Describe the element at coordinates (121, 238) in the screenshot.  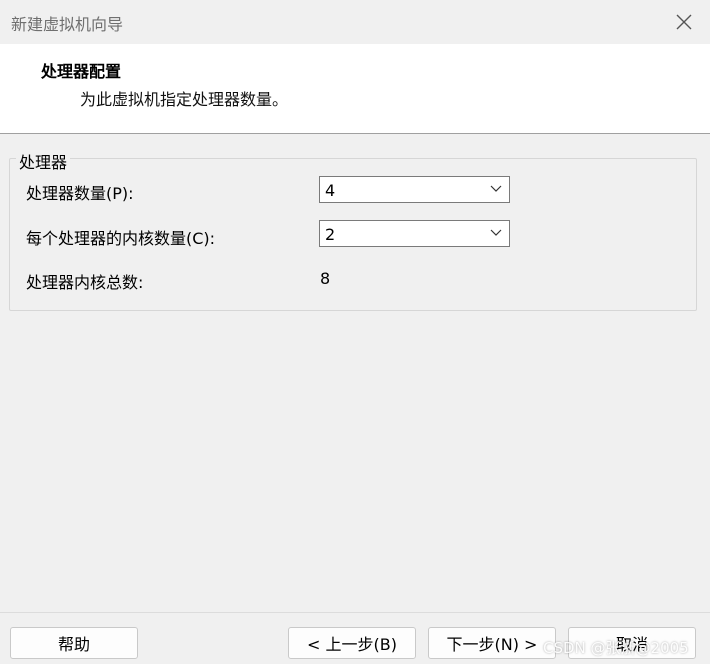
I see `cores-per-processor-label: 每个处理器的内核数量(C):` at that location.